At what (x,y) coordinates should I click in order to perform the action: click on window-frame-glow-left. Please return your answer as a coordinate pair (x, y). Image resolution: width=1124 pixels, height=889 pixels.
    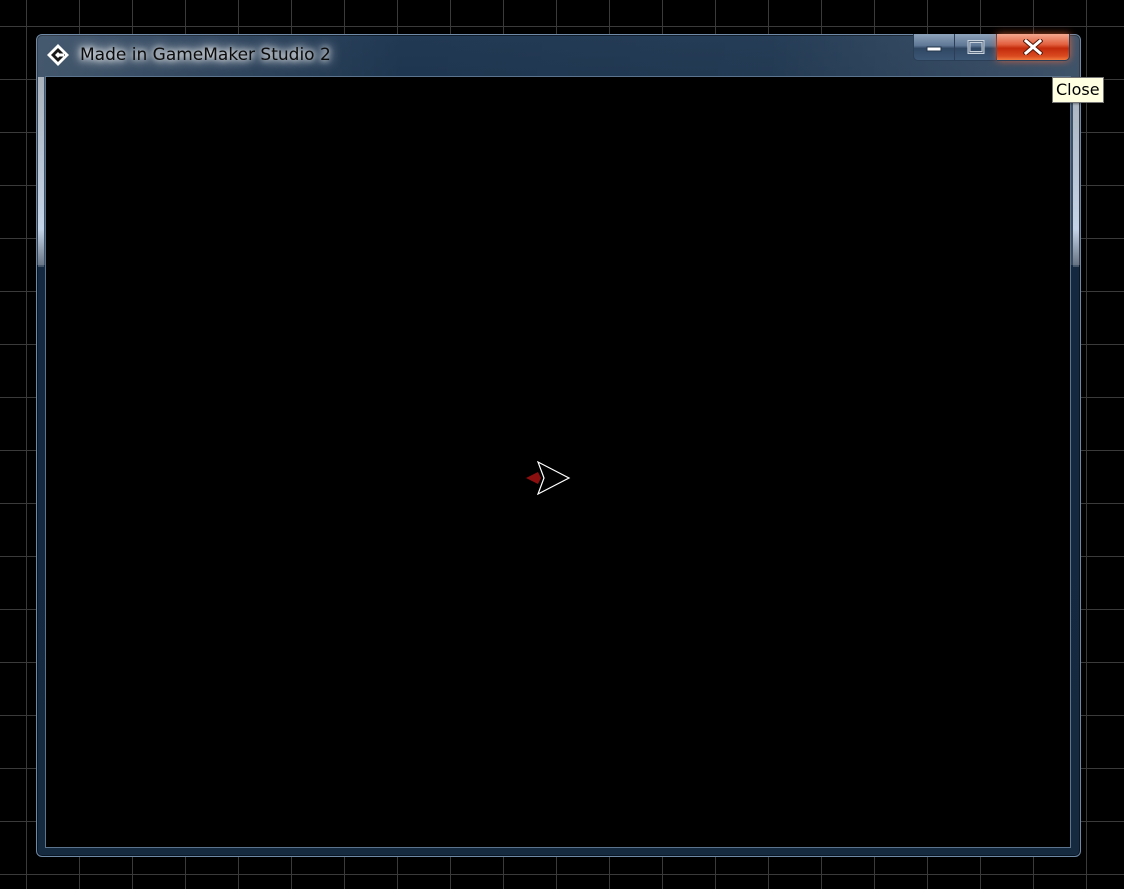
    Looking at the image, I should click on (41, 172).